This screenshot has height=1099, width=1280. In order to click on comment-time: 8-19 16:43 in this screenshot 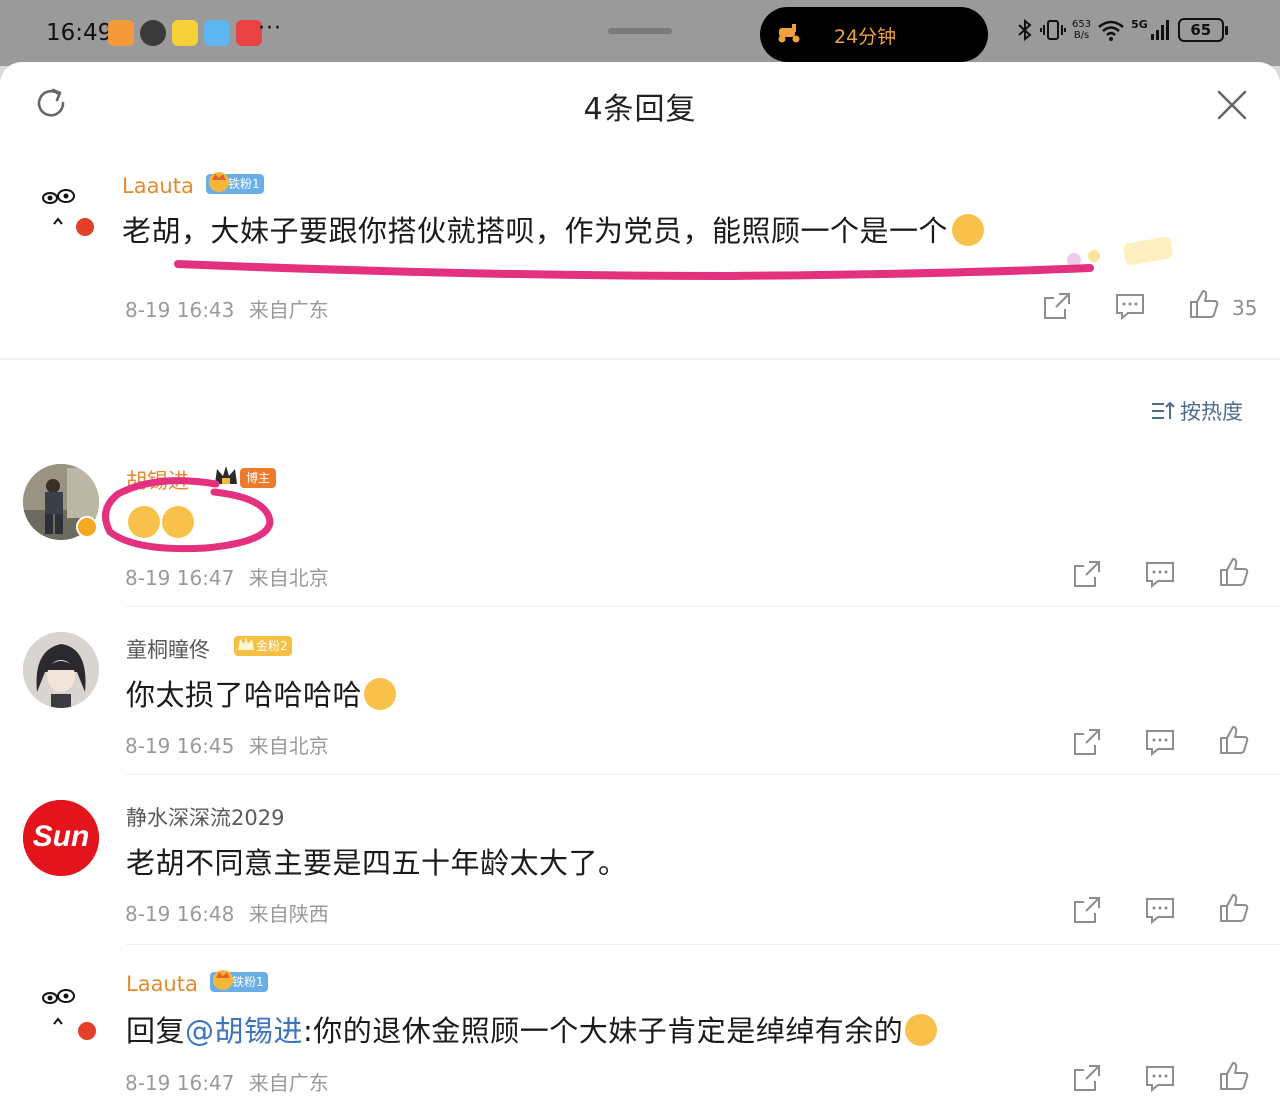, I will do `click(180, 310)`.